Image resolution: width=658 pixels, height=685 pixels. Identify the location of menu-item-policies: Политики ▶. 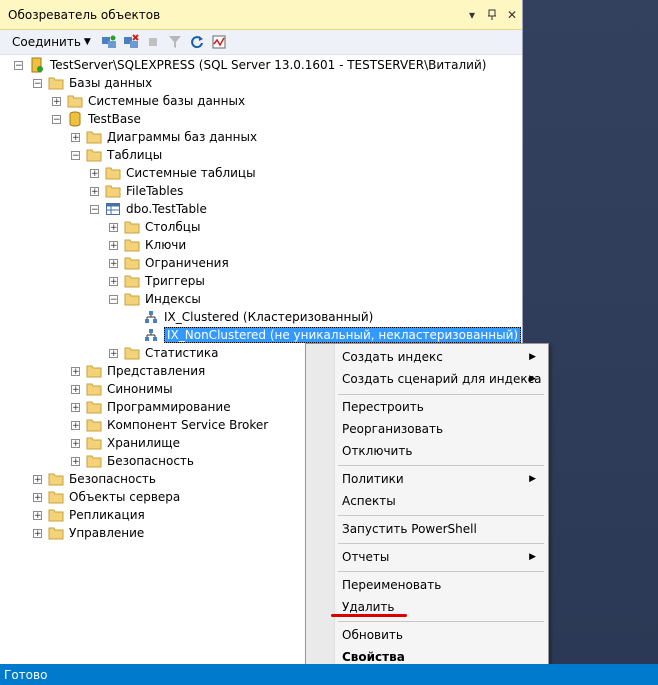
(442, 479).